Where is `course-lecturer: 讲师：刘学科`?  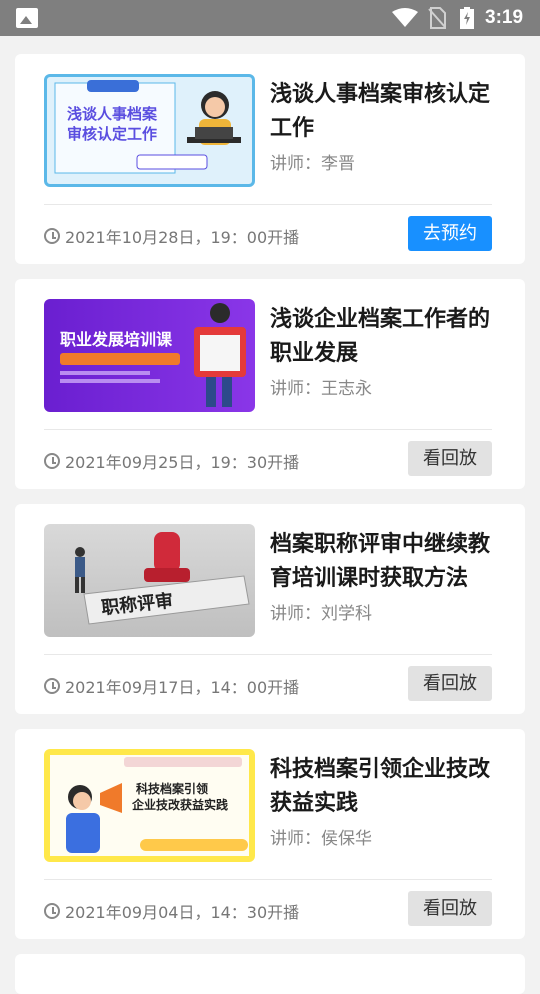
course-lecturer: 讲师：刘学科 is located at coordinates (321, 614).